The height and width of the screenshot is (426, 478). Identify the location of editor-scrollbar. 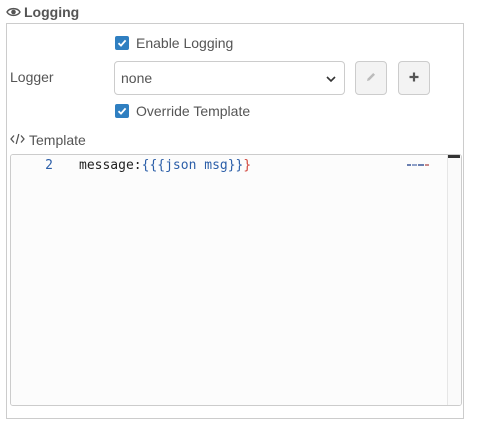
(454, 280).